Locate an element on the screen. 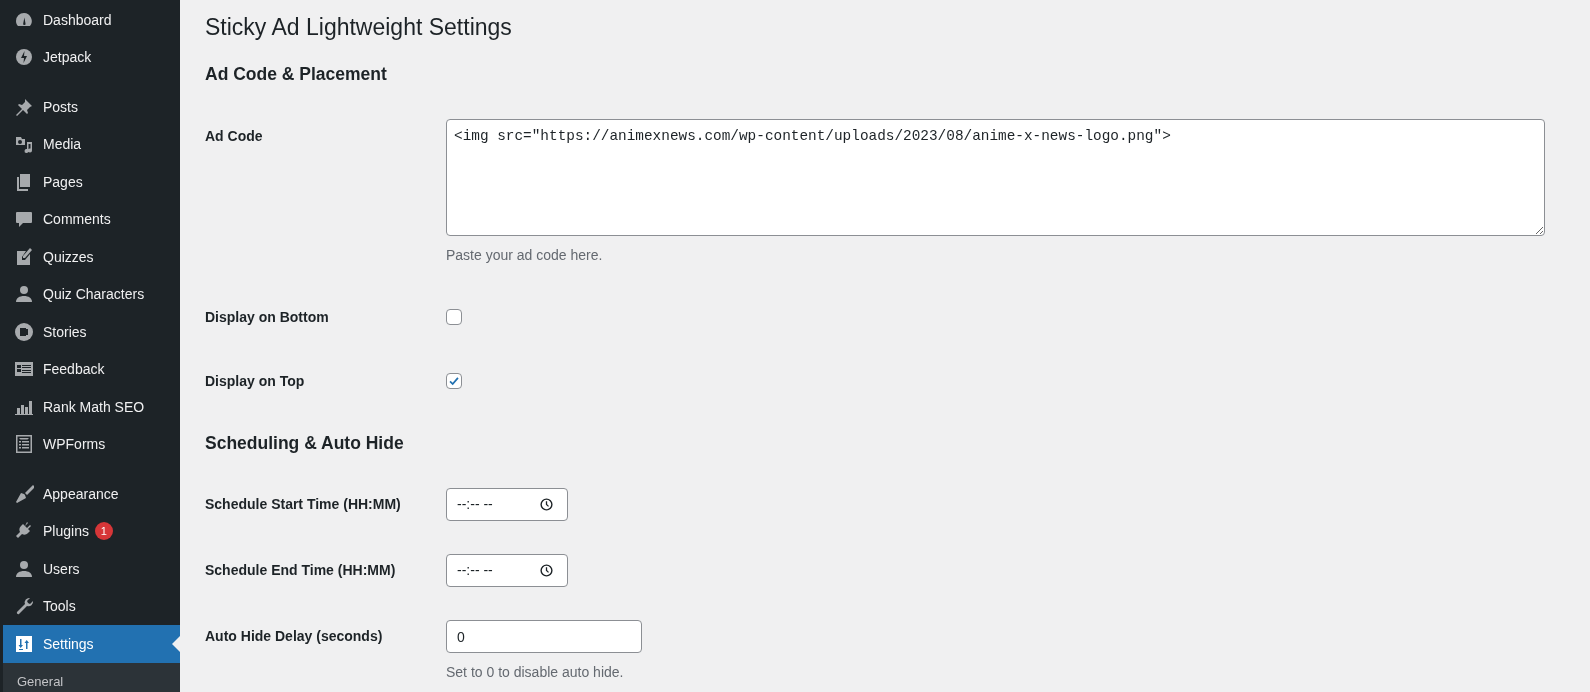 This screenshot has width=1590, height=692. field-description: Paste your ad code here. is located at coordinates (525, 255).